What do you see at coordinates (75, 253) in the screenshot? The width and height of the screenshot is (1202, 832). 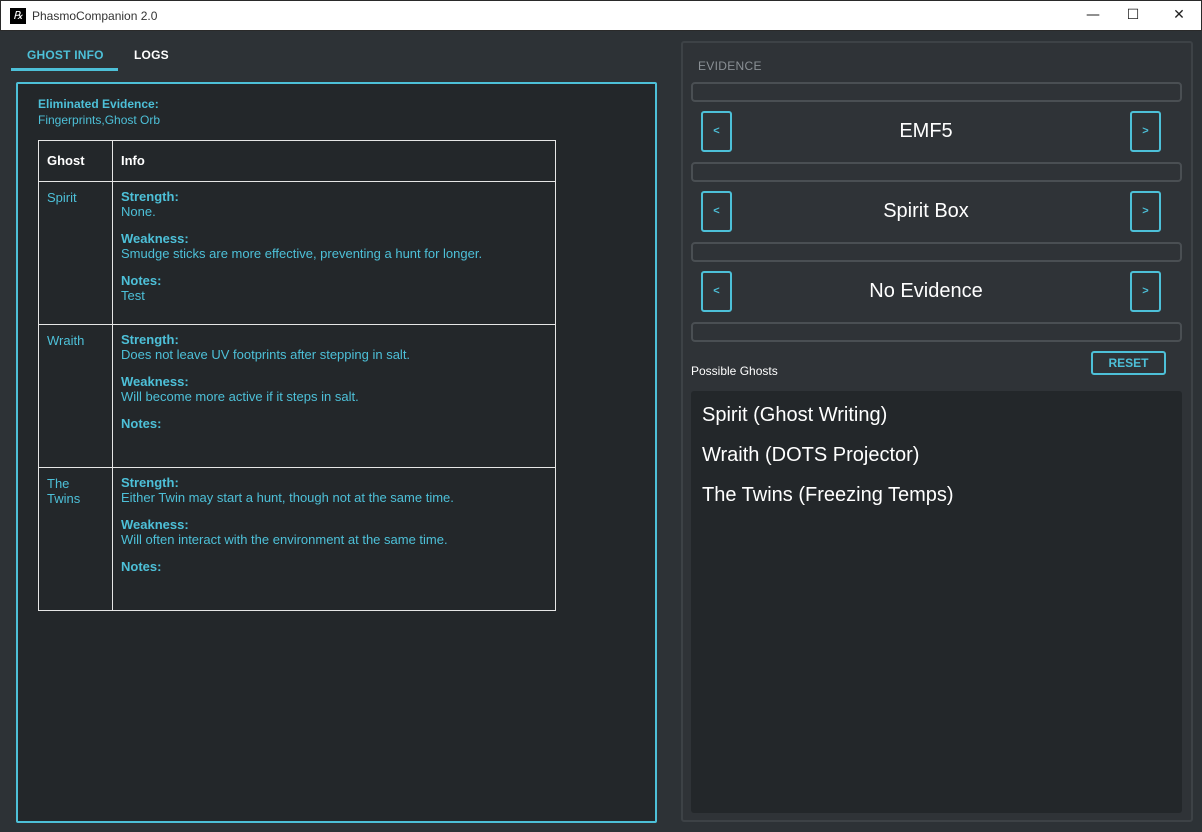 I see `ghost-name-cell: Spirit` at bounding box center [75, 253].